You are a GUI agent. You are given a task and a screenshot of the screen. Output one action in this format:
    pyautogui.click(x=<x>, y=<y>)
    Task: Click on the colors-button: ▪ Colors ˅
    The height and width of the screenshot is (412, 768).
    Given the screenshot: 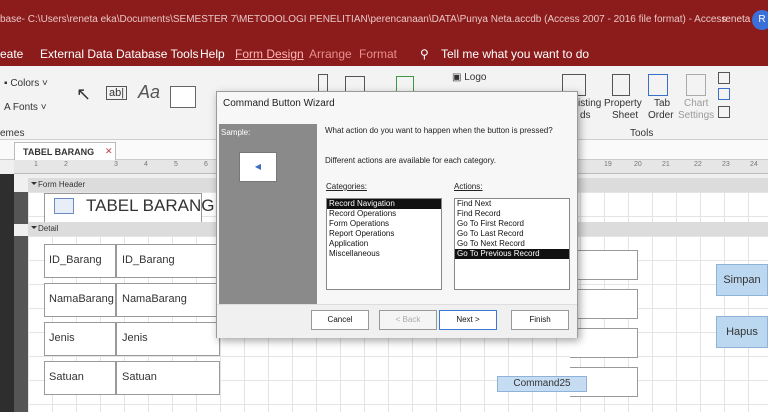 What is the action you would take?
    pyautogui.click(x=26, y=83)
    